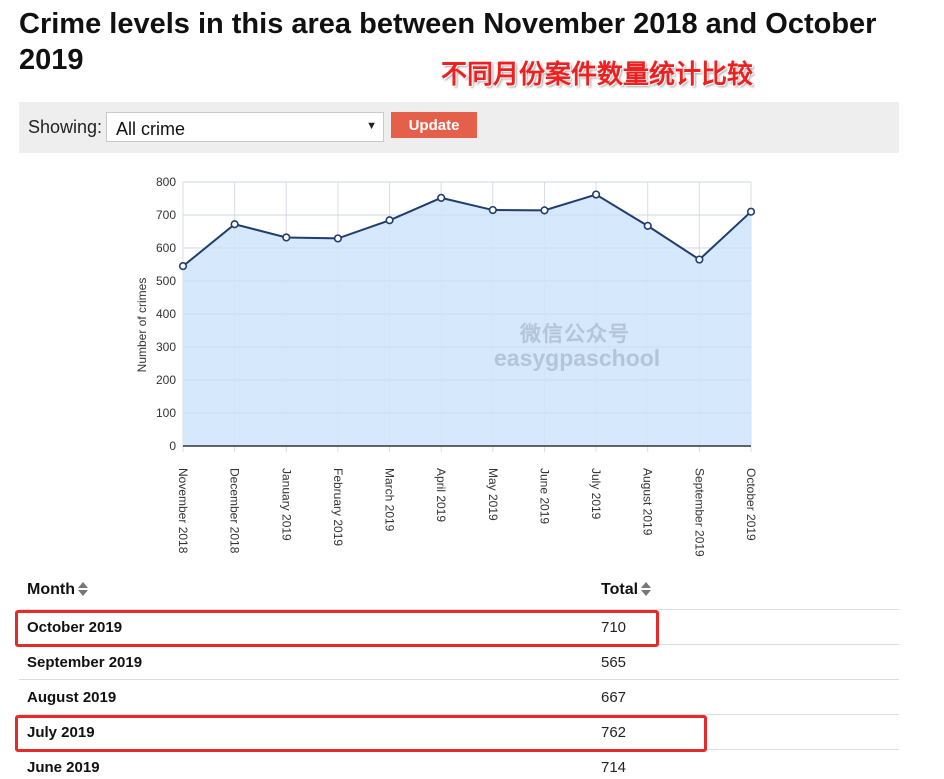 The height and width of the screenshot is (779, 944). Describe the element at coordinates (235, 511) in the screenshot. I see `x-tick-label: December 2018` at that location.